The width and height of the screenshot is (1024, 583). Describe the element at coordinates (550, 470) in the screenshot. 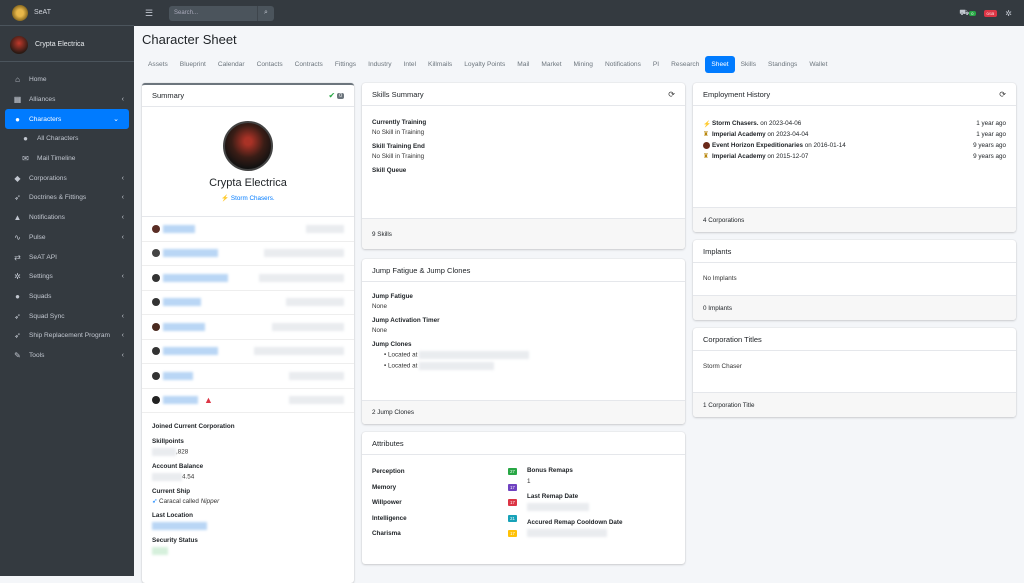

I see `bonus-remaps-label: Bonus Remaps` at that location.